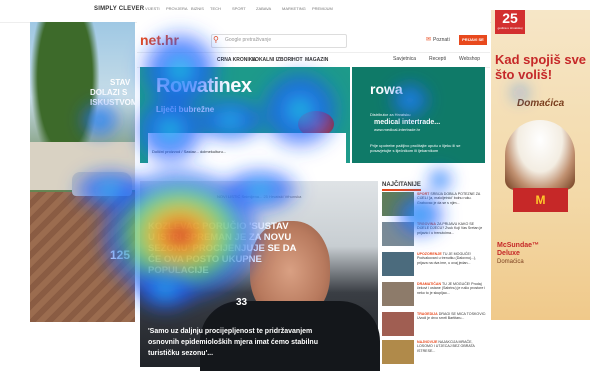 Image resolution: width=590 pixels, height=371 pixels. I want to click on right-ad-headline: Kad spojiš sve što voliš!, so click(541, 67).